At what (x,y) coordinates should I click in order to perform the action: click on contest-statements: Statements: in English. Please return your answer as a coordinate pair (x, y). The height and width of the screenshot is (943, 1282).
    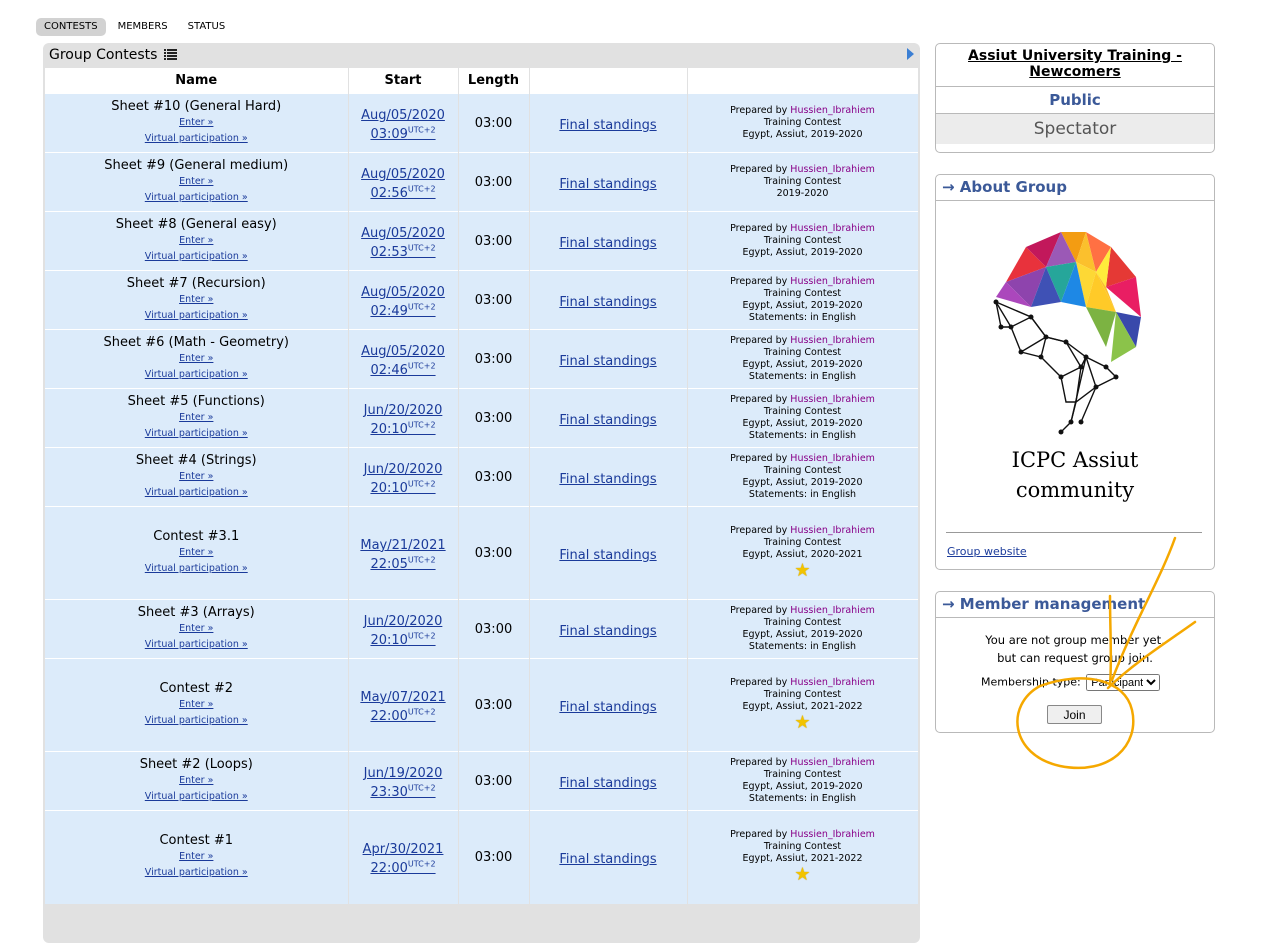
    Looking at the image, I should click on (802, 494).